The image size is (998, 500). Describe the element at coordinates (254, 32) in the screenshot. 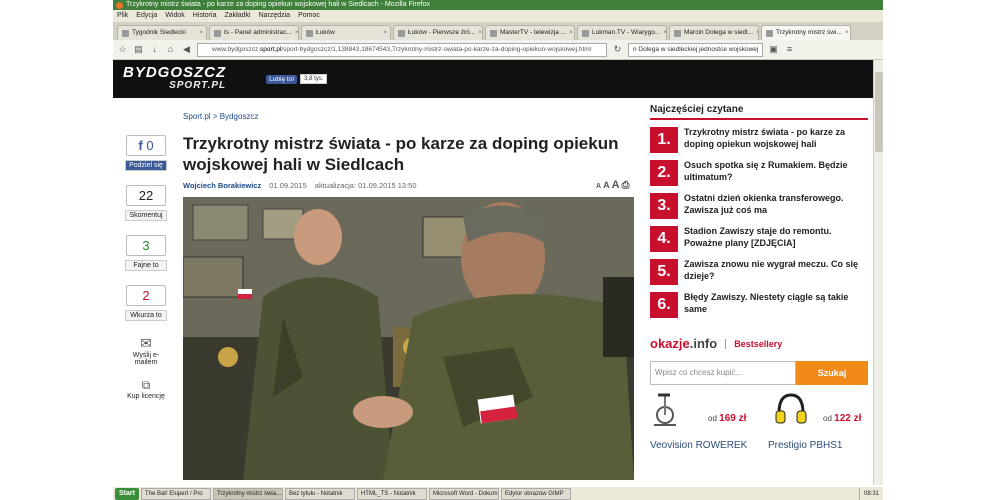

I see `tab-panel: ts - Panel administrac... ×` at that location.